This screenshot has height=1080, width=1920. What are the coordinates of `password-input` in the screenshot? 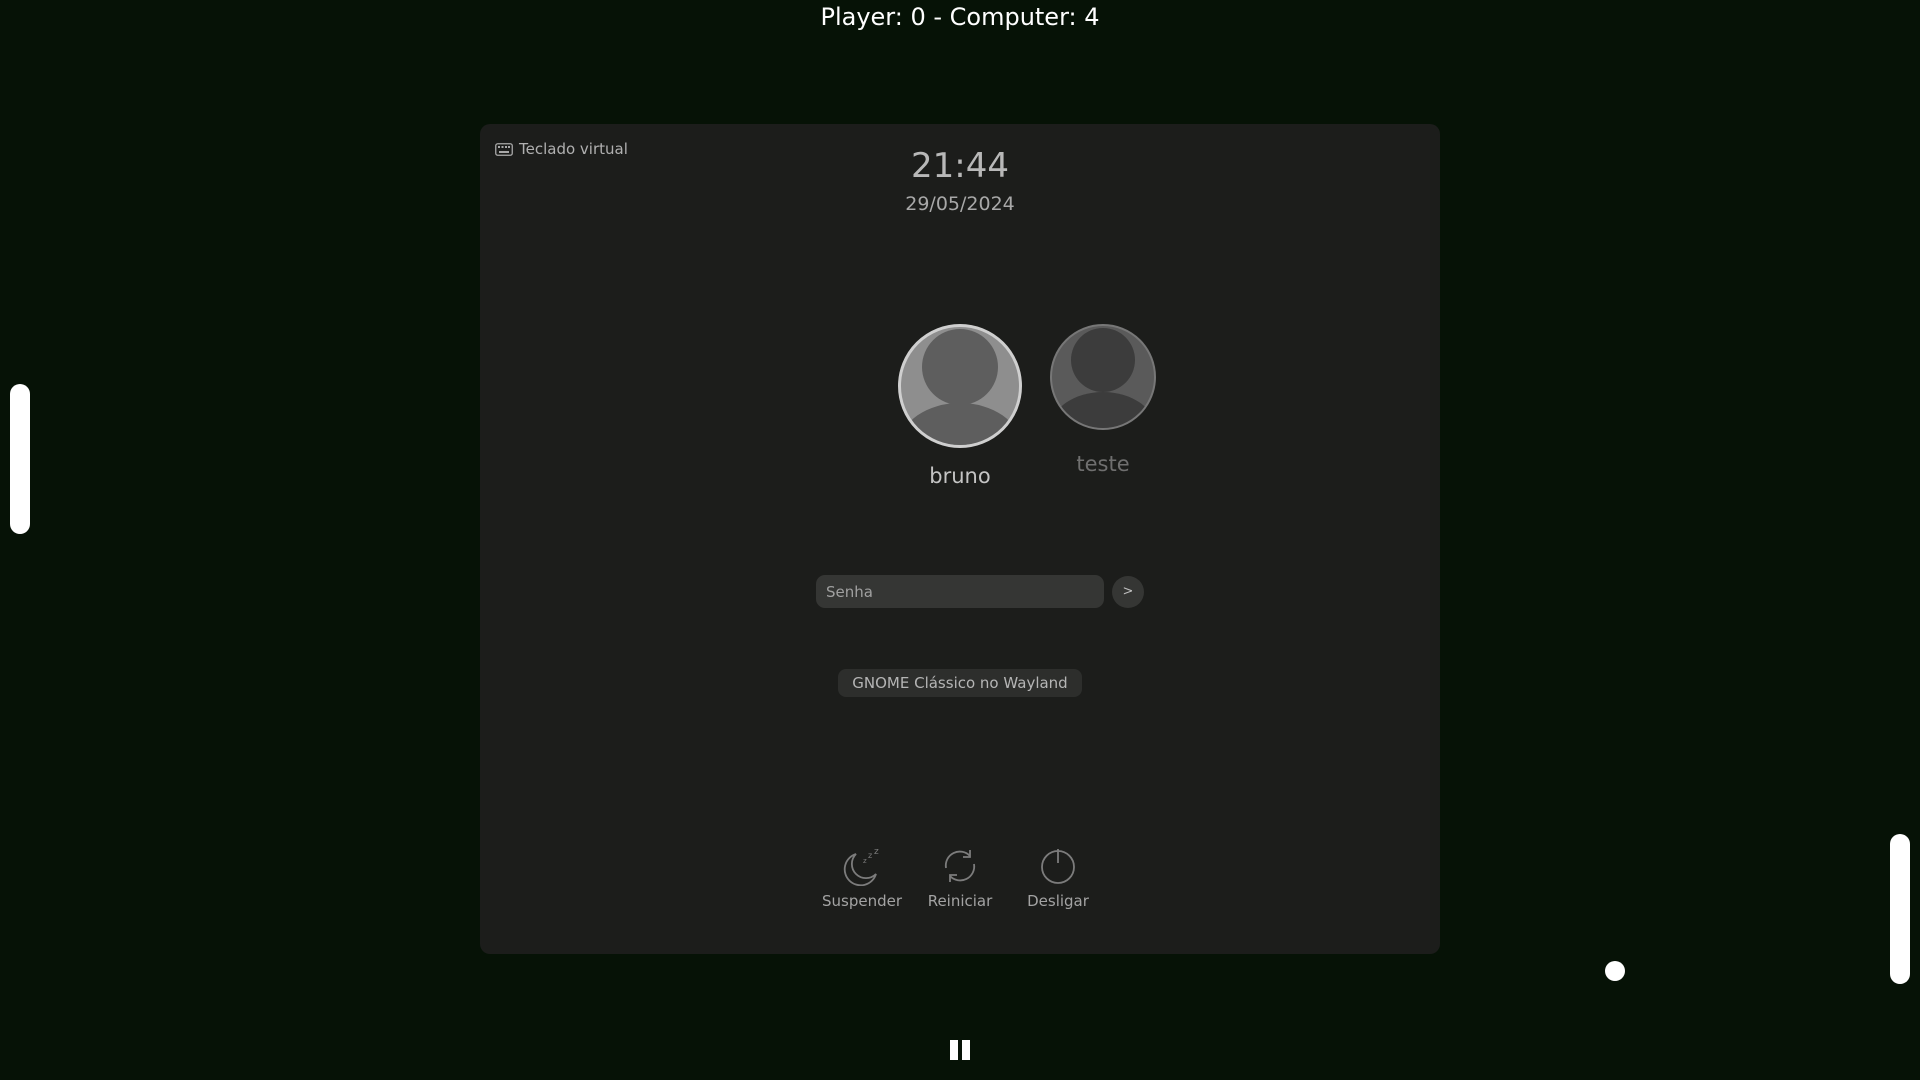 It's located at (960, 591).